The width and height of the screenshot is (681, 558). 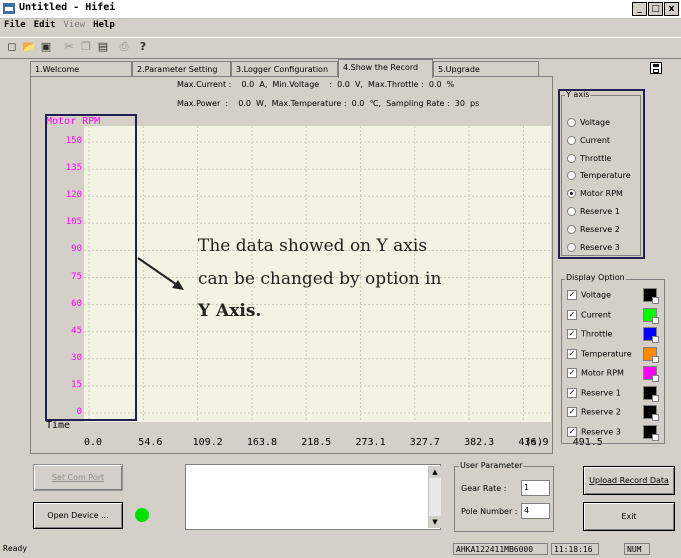 What do you see at coordinates (589, 295) in the screenshot?
I see `display-option: ✓ Voltage` at bounding box center [589, 295].